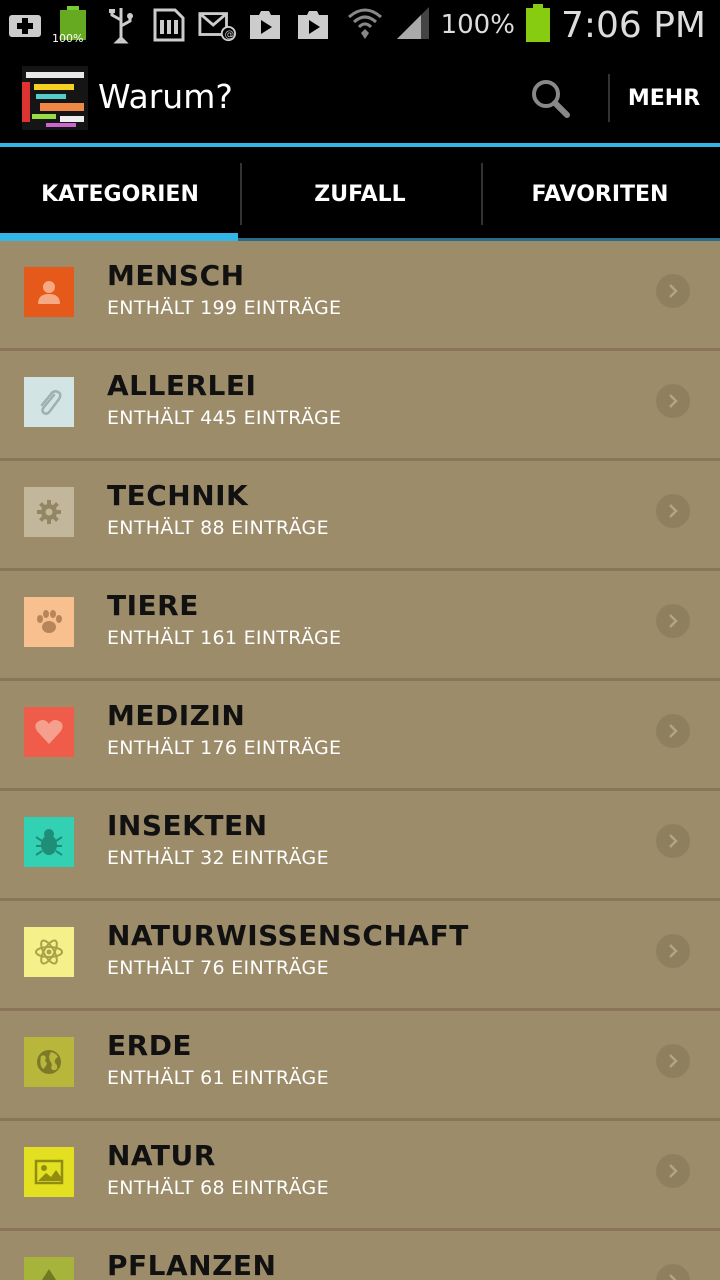 The width and height of the screenshot is (720, 1280). What do you see at coordinates (165, 96) in the screenshot?
I see `app-title: Warum?` at bounding box center [165, 96].